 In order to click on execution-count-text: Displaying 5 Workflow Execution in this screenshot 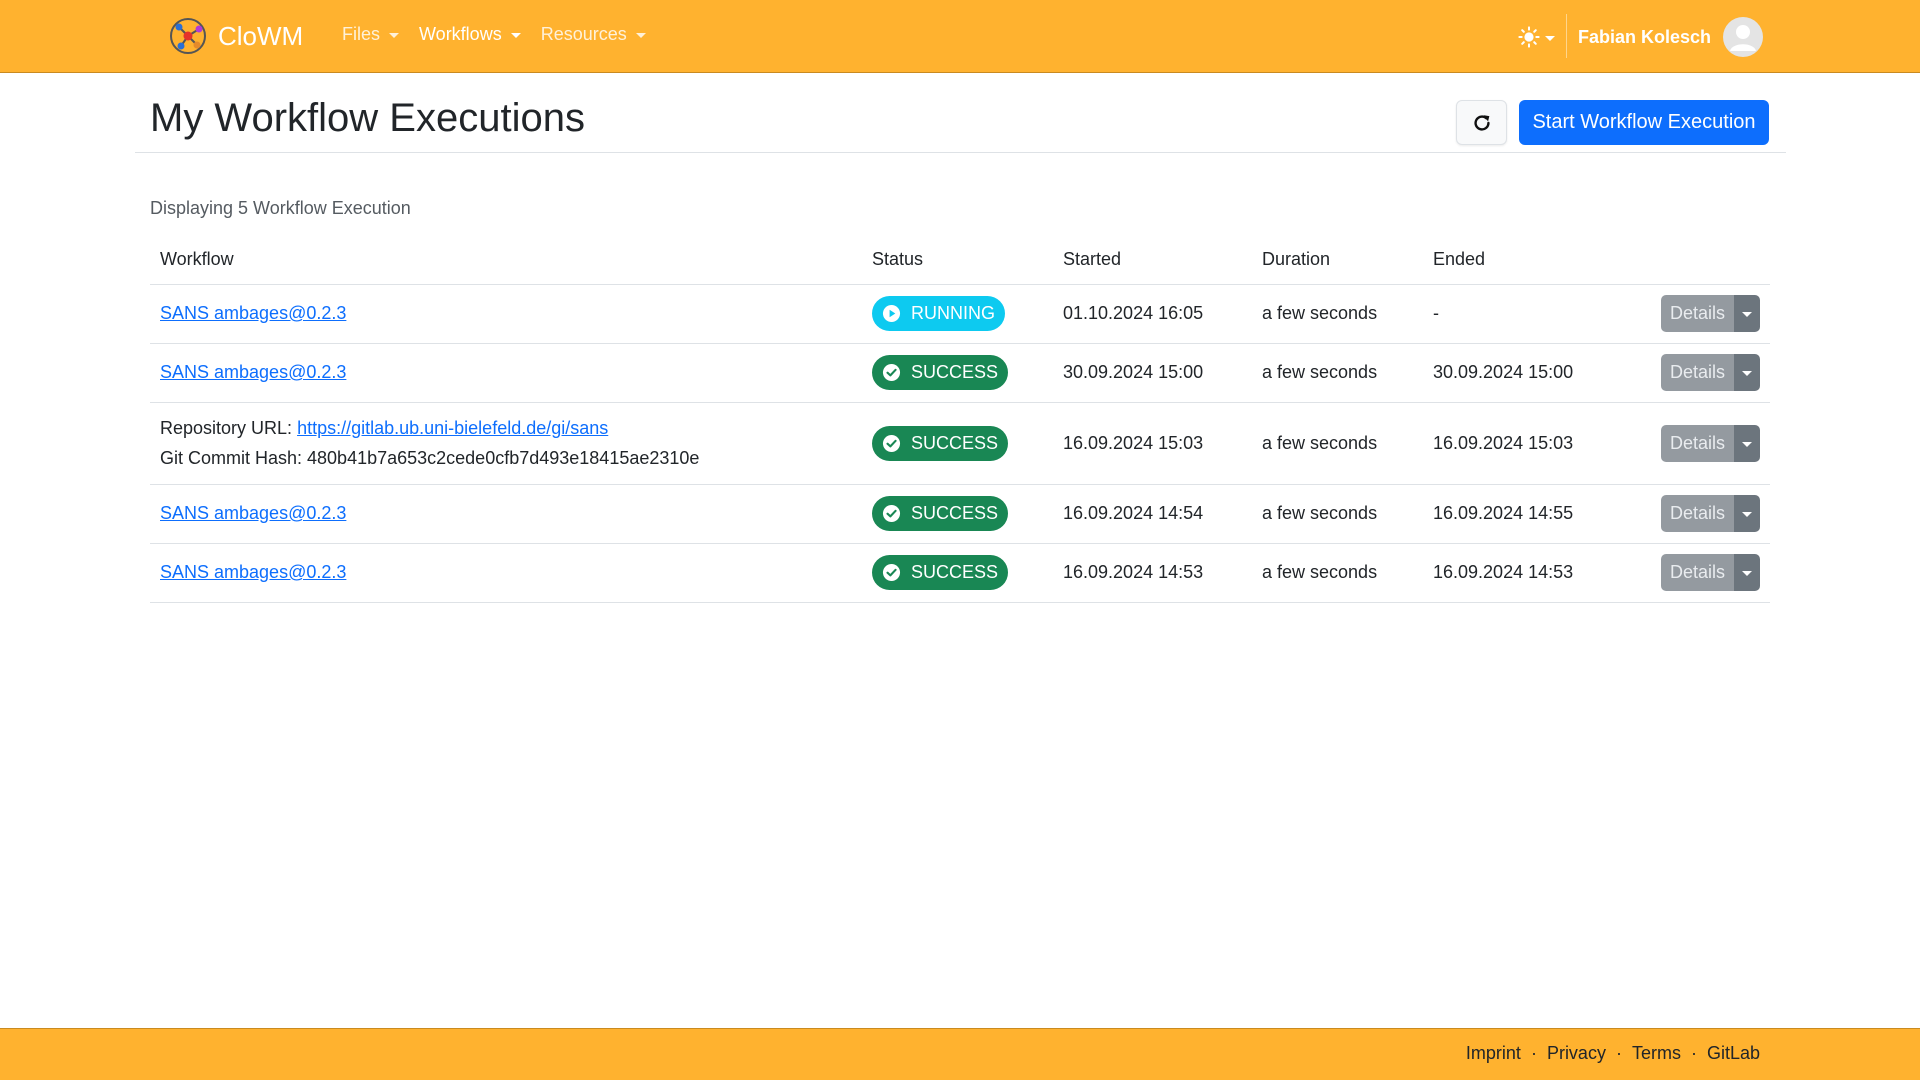, I will do `click(280, 208)`.